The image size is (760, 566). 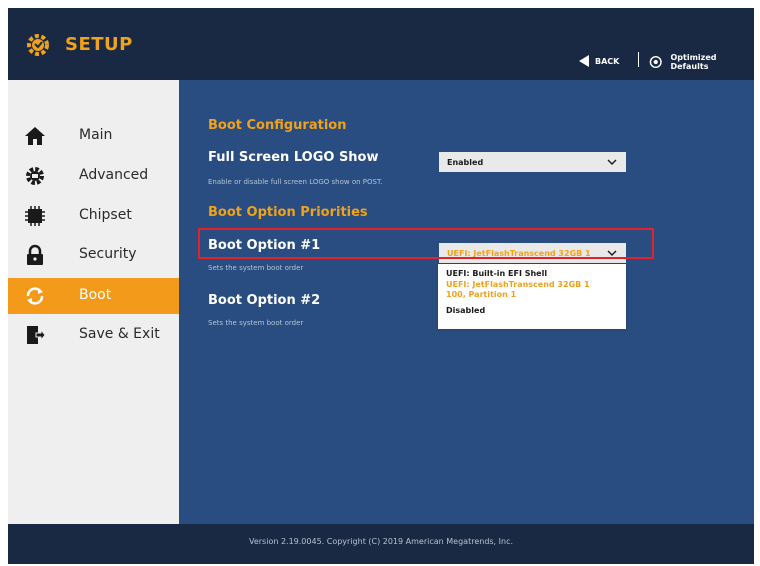 I want to click on boot-option-2-title: Boot Option #2, so click(x=264, y=300).